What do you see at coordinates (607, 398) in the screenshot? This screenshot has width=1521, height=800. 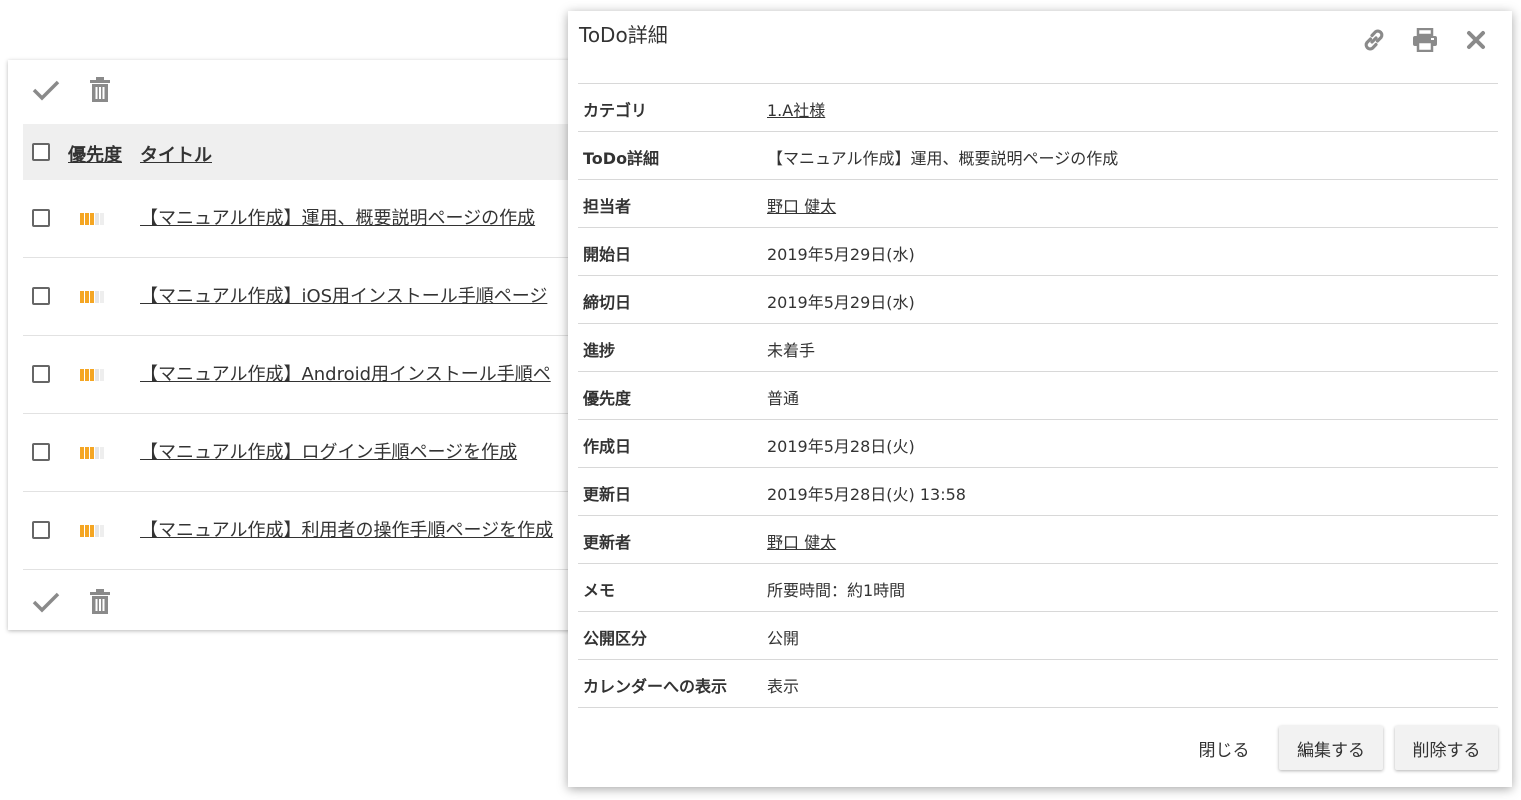 I see `detail-label: 優先度` at bounding box center [607, 398].